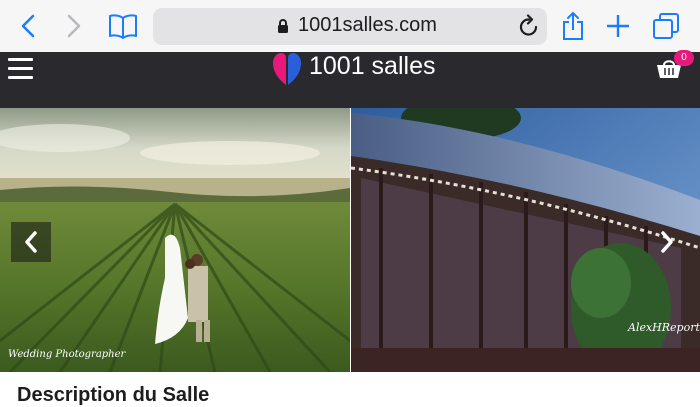 This screenshot has width=700, height=407. What do you see at coordinates (367, 25) in the screenshot?
I see `url-text: 1001salles.com` at bounding box center [367, 25].